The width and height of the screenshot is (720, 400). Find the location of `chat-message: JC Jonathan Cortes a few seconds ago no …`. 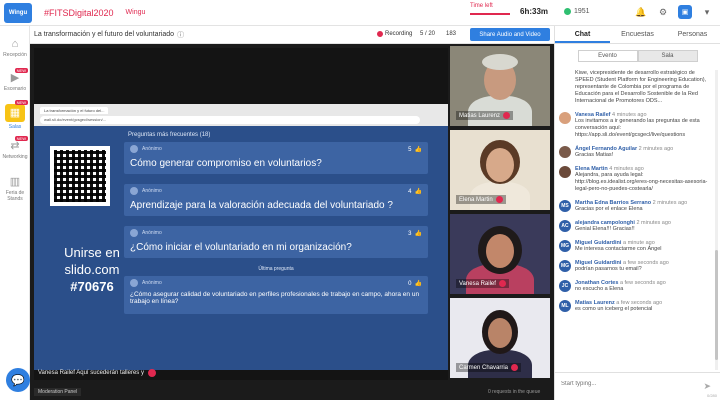

chat-message: JC Jonathan Cortes a few seconds ago no … is located at coordinates (634, 286).